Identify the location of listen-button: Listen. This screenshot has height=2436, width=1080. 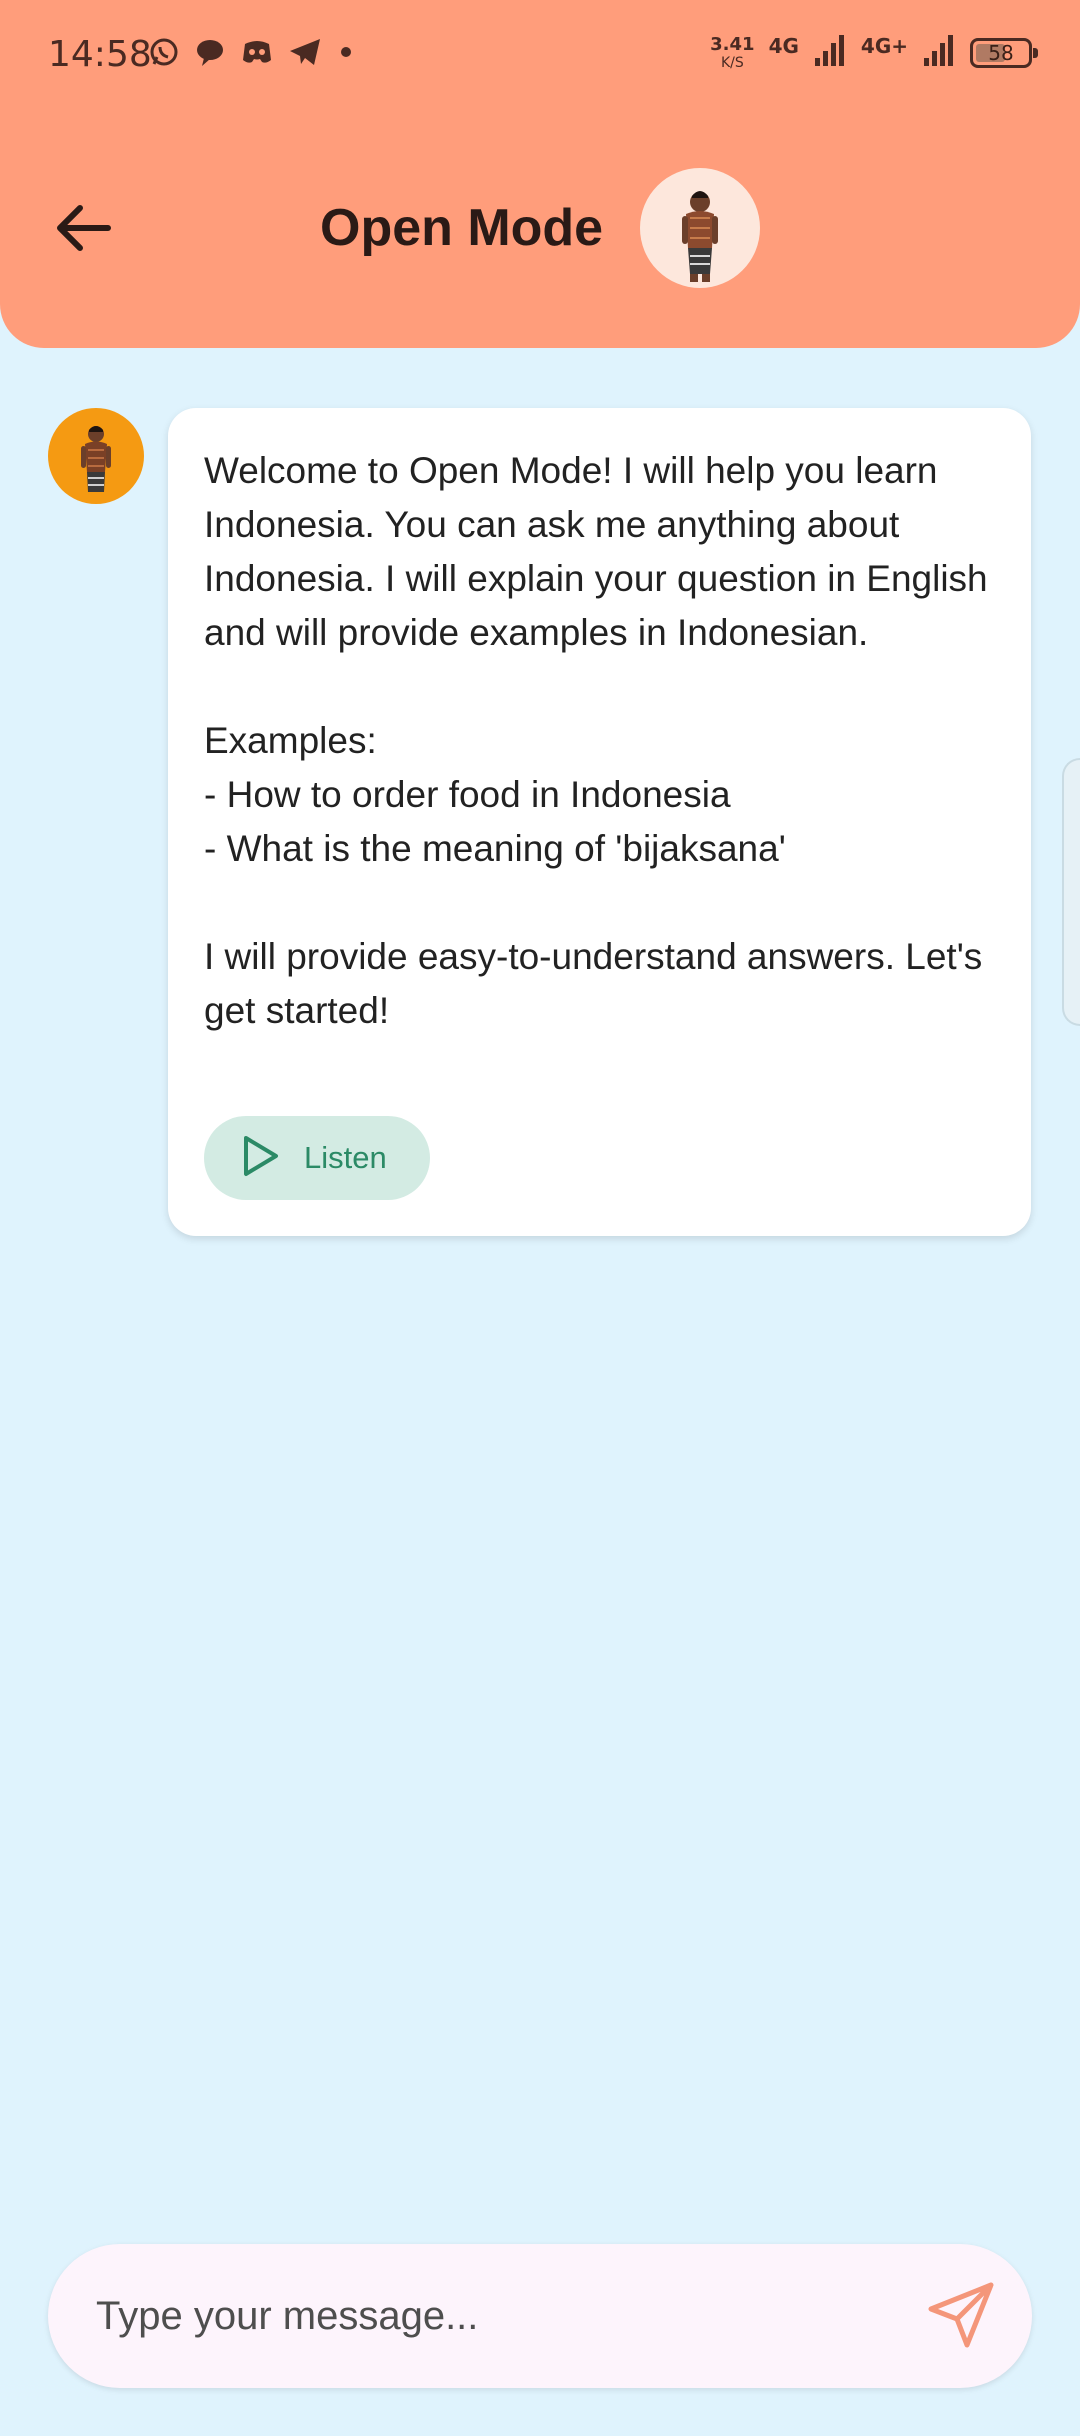
(317, 1158).